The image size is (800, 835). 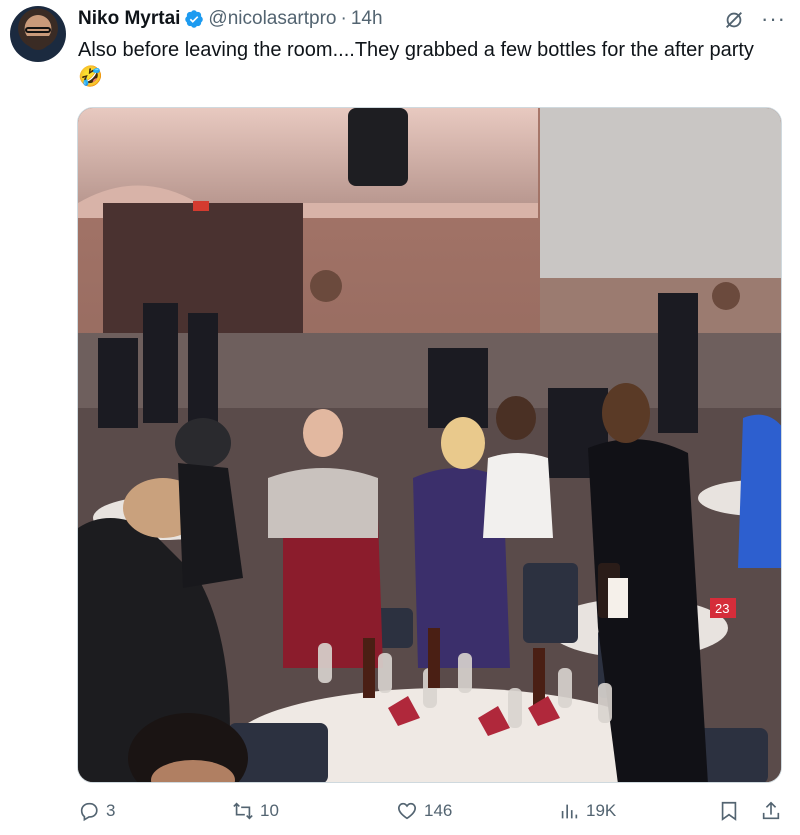 I want to click on table-number: 23, so click(x=722, y=608).